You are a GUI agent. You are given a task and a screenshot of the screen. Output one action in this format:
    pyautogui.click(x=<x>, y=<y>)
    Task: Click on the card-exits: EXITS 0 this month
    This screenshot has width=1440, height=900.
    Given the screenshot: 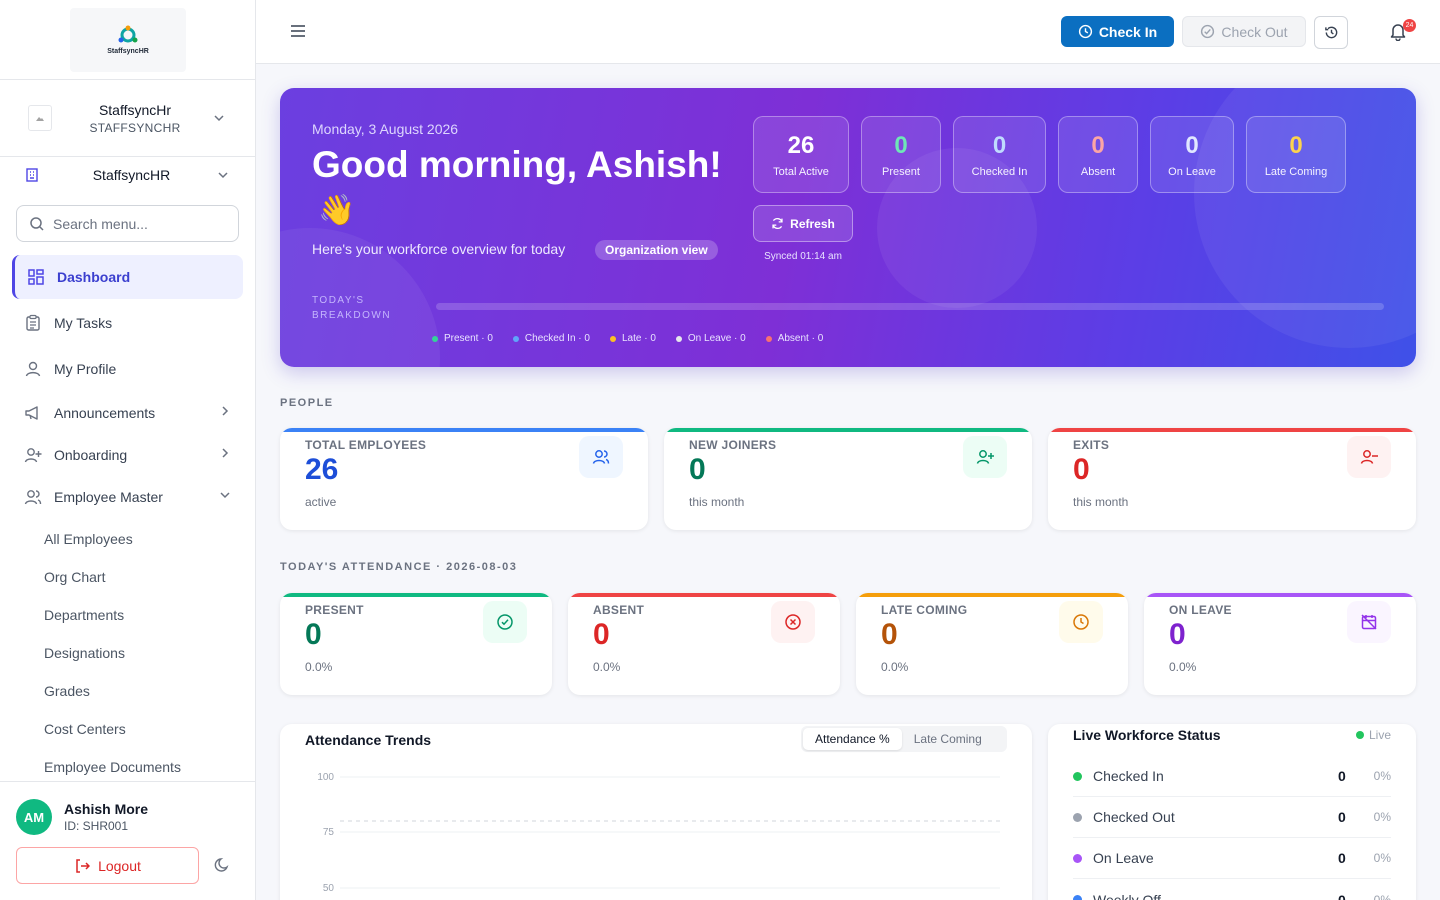 What is the action you would take?
    pyautogui.click(x=1232, y=479)
    